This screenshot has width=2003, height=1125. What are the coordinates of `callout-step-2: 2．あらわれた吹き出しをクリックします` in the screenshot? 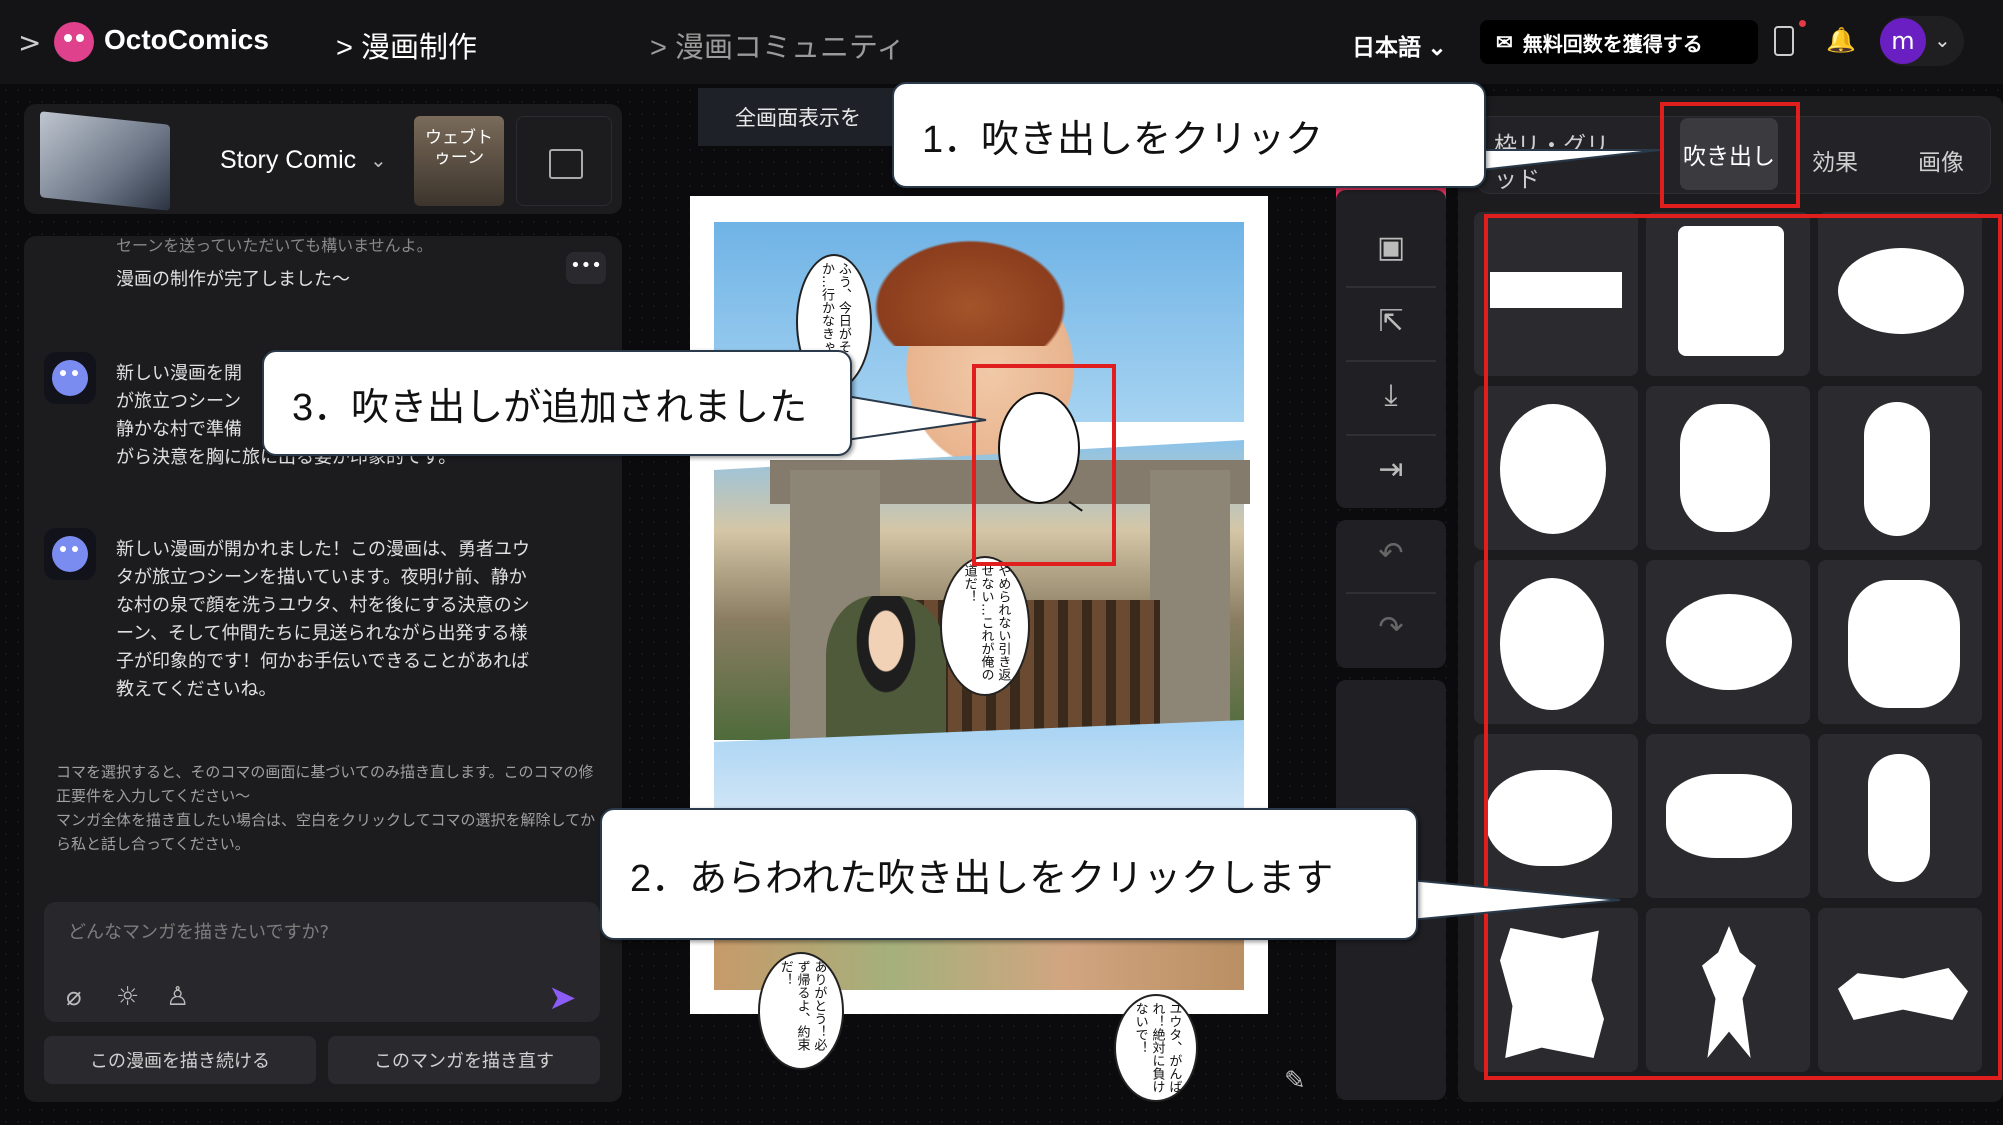 It's located at (1009, 874).